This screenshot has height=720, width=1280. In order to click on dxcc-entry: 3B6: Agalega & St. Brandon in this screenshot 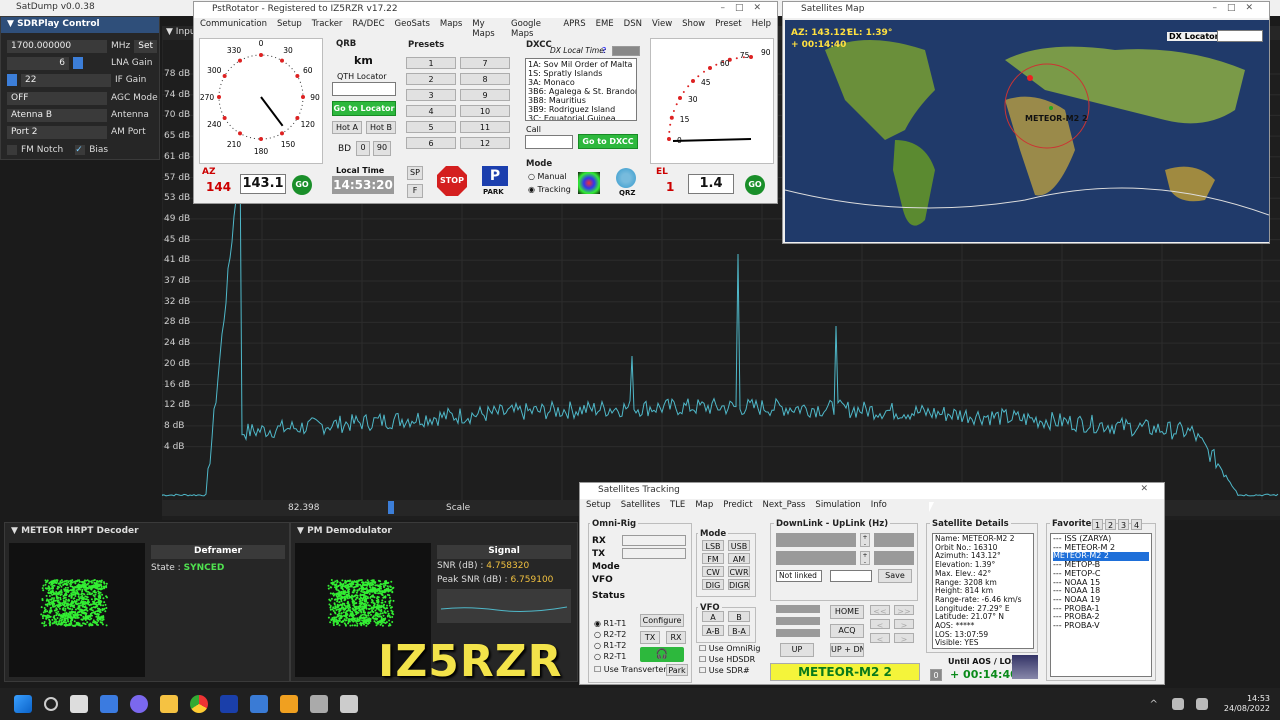, I will do `click(582, 91)`.